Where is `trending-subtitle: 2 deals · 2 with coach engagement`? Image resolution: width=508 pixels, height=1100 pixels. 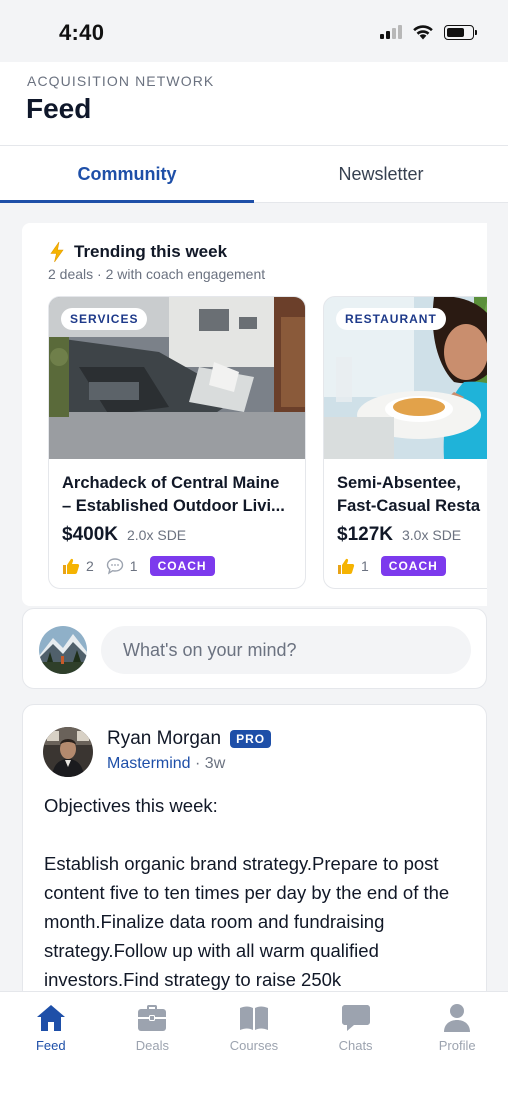 trending-subtitle: 2 deals · 2 with coach engagement is located at coordinates (157, 274).